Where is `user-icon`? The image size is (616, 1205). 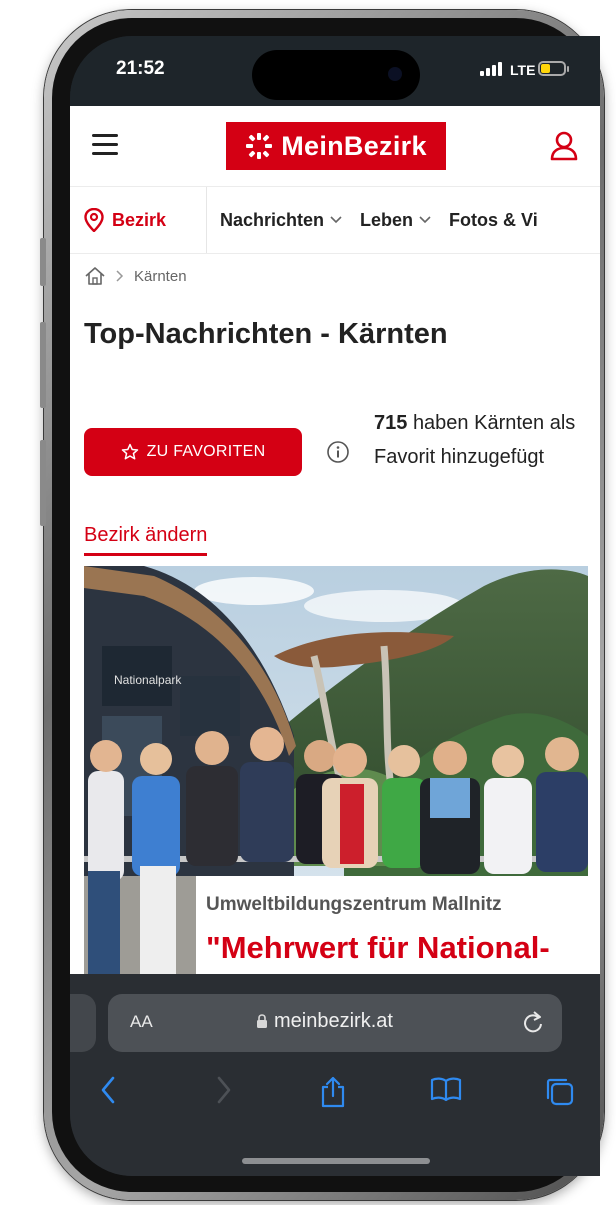
user-icon is located at coordinates (564, 146).